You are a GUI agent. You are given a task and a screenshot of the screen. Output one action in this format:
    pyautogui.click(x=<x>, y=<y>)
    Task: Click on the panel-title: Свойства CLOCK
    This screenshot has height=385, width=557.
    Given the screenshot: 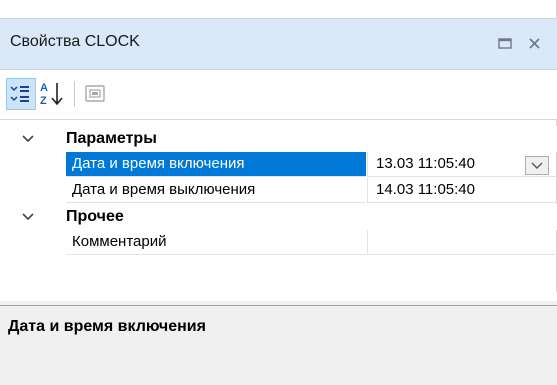 What is the action you would take?
    pyautogui.click(x=75, y=41)
    